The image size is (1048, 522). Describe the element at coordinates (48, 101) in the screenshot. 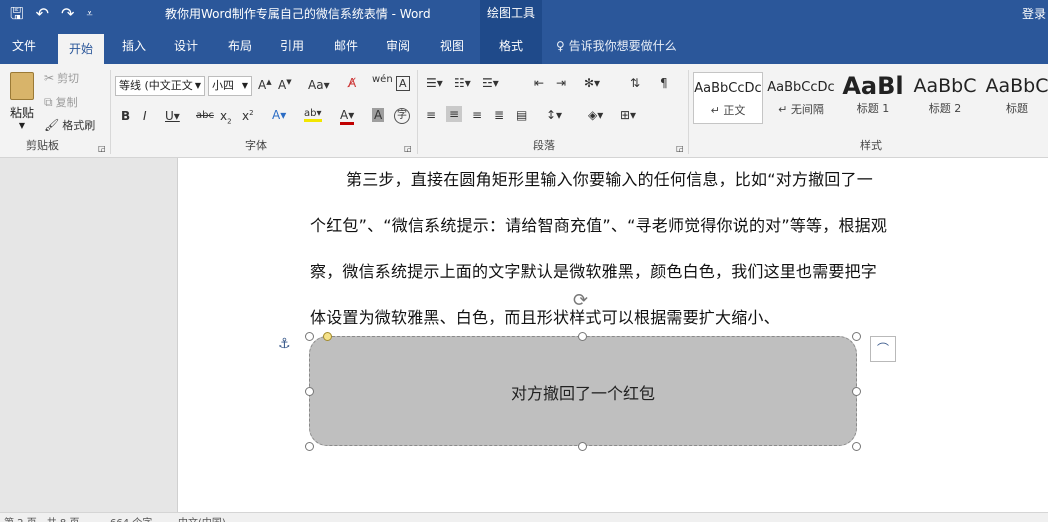

I see `copy-icon: ⧉` at that location.